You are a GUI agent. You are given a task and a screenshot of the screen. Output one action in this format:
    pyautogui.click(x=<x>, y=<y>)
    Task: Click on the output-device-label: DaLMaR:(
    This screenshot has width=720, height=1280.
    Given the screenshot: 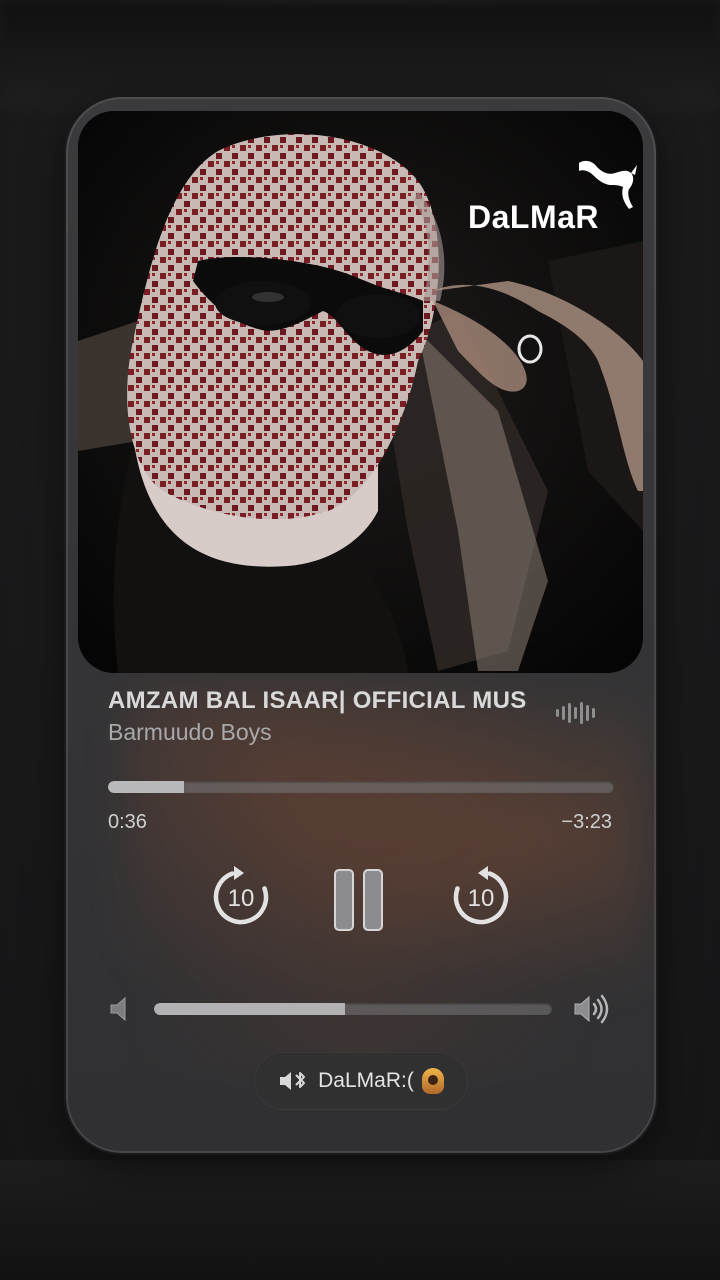 What is the action you would take?
    pyautogui.click(x=366, y=1080)
    